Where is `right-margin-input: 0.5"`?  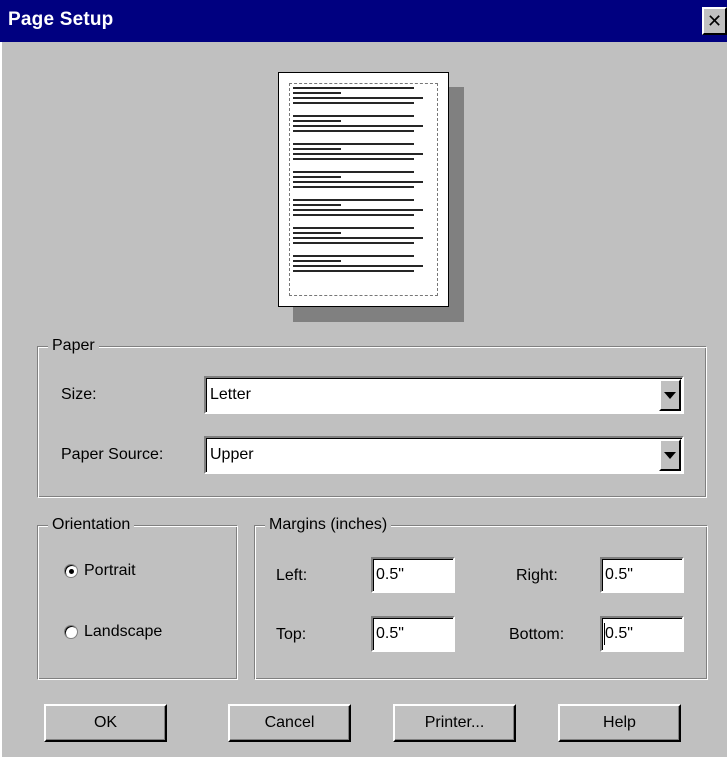 right-margin-input: 0.5" is located at coordinates (642, 575).